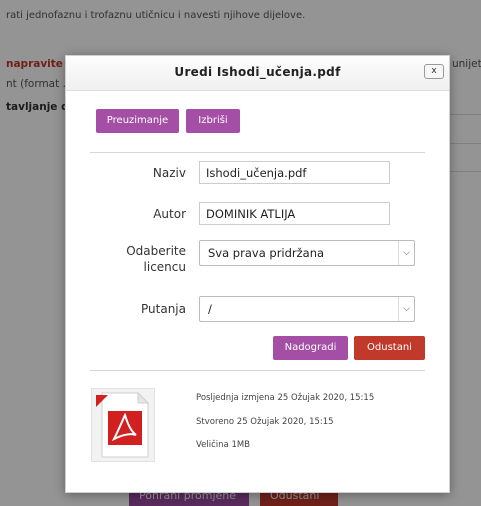  I want to click on author-input: DOMINIK ATLIJA, so click(294, 213).